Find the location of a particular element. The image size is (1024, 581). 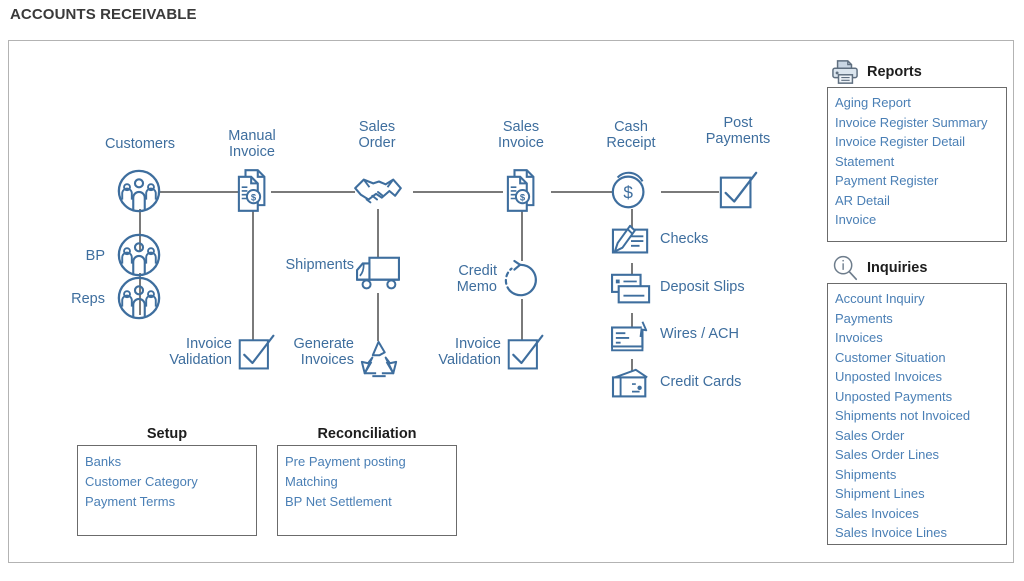

node-label-cash-receipt: Cash Receipt is located at coordinates (631, 135).